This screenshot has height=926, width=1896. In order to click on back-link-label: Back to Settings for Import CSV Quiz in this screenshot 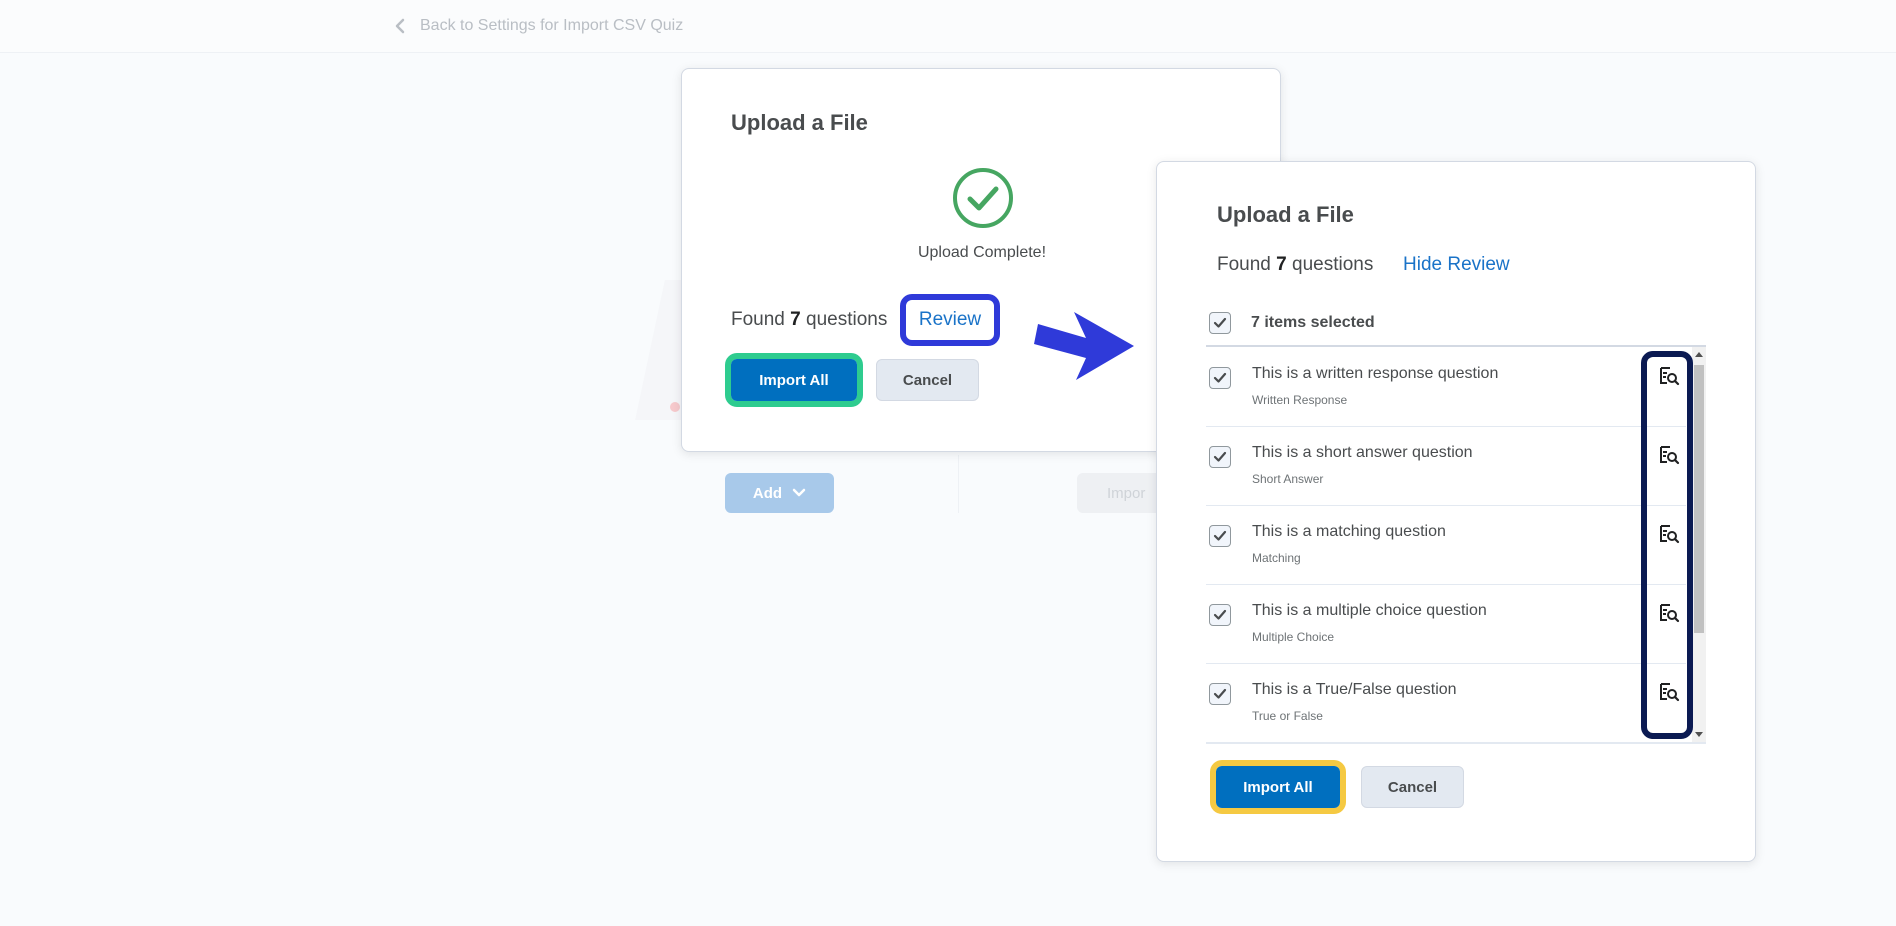, I will do `click(552, 25)`.